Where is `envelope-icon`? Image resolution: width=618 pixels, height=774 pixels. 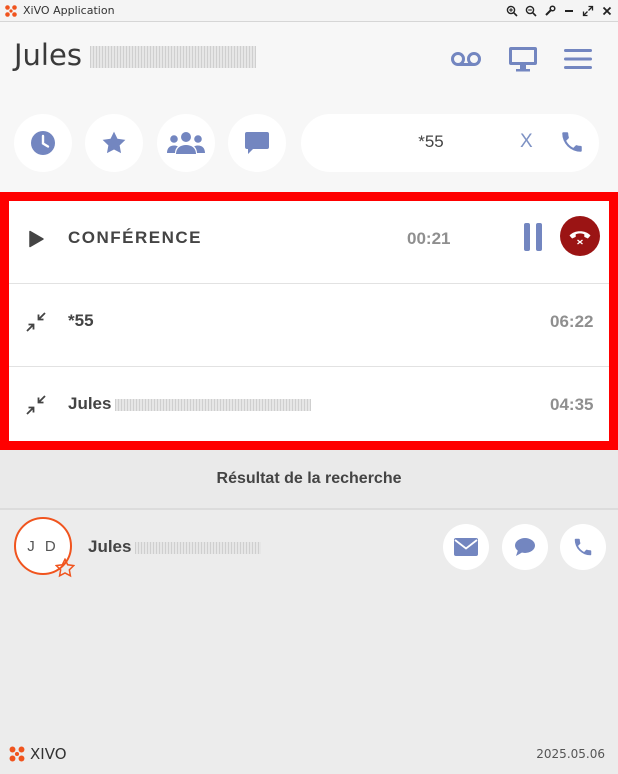
envelope-icon is located at coordinates (466, 547).